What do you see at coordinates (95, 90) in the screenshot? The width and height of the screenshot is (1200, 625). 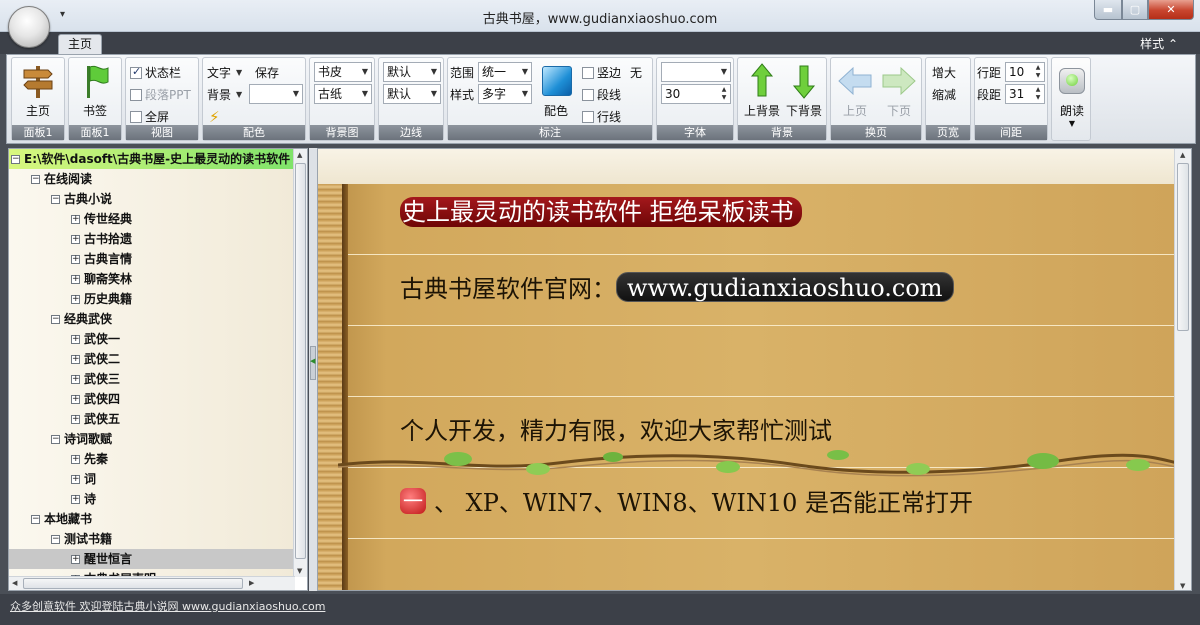 I see `bookmark-button: 书签` at bounding box center [95, 90].